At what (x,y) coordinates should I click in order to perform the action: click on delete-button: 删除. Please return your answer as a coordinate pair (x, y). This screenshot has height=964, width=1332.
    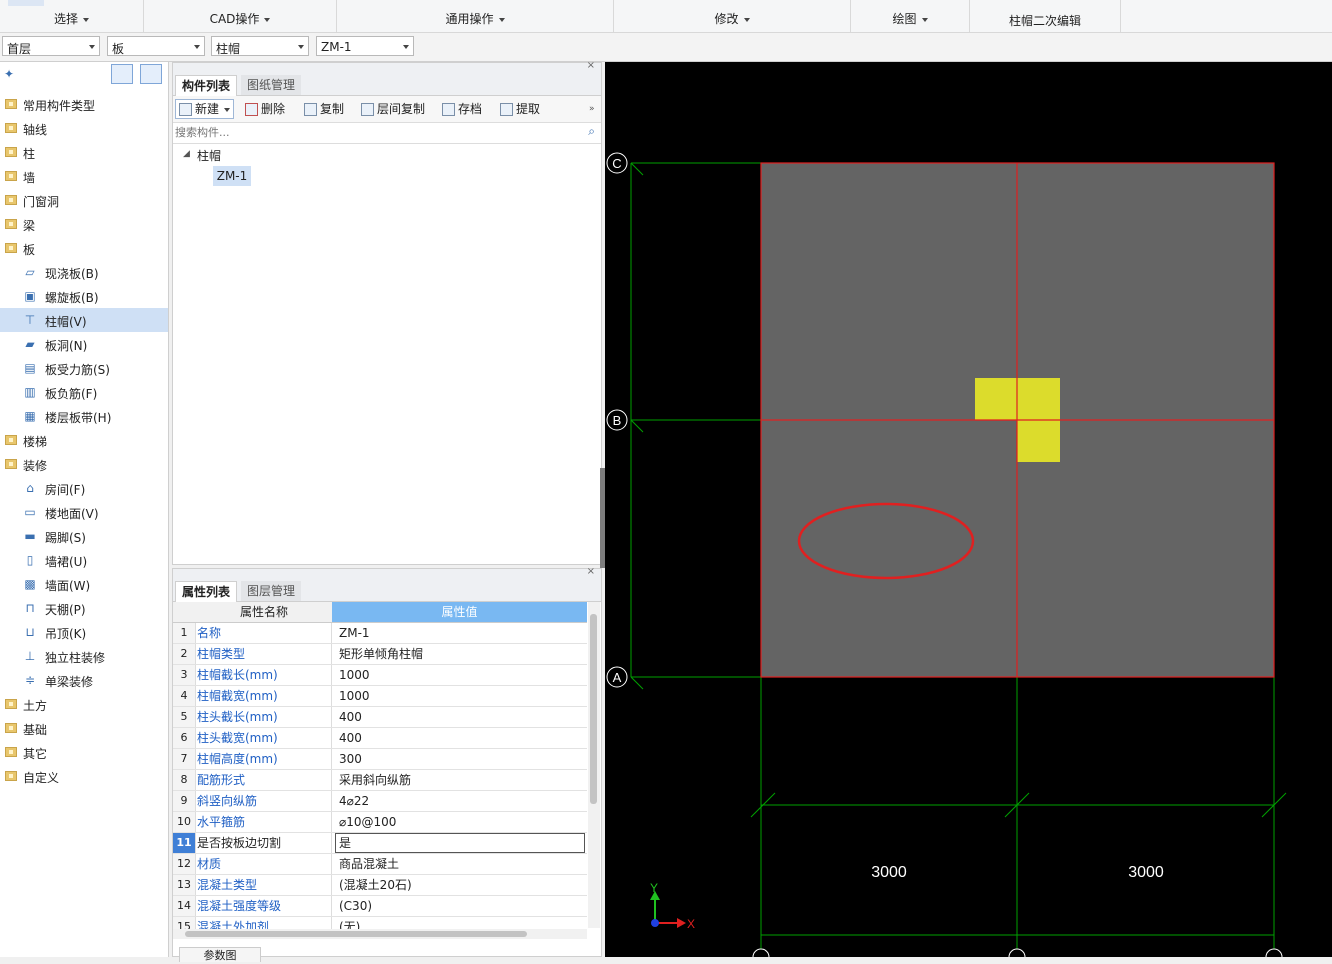
    Looking at the image, I should click on (265, 109).